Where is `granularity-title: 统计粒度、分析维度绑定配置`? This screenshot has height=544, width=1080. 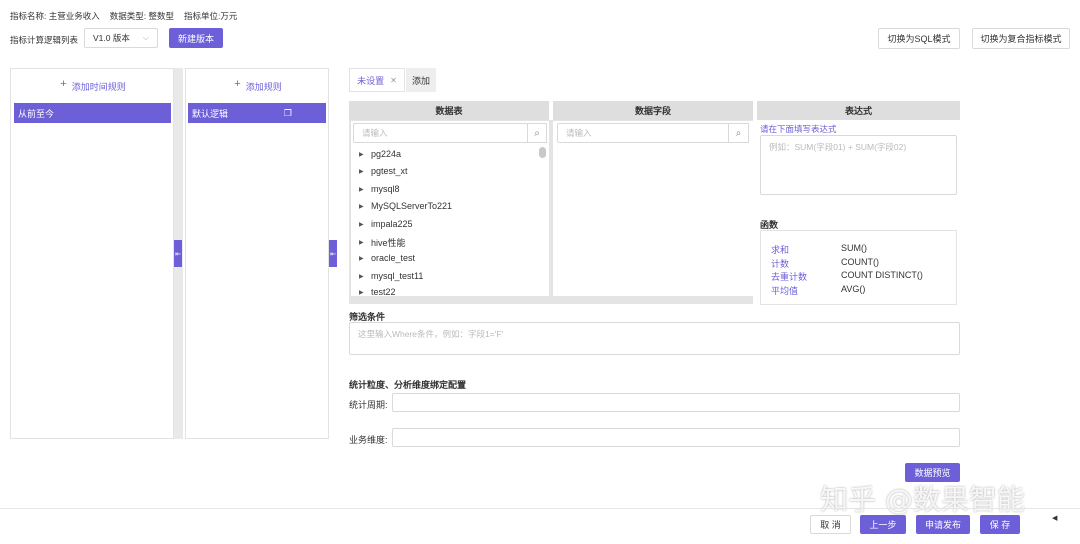
granularity-title: 统计粒度、分析维度绑定配置 is located at coordinates (408, 385).